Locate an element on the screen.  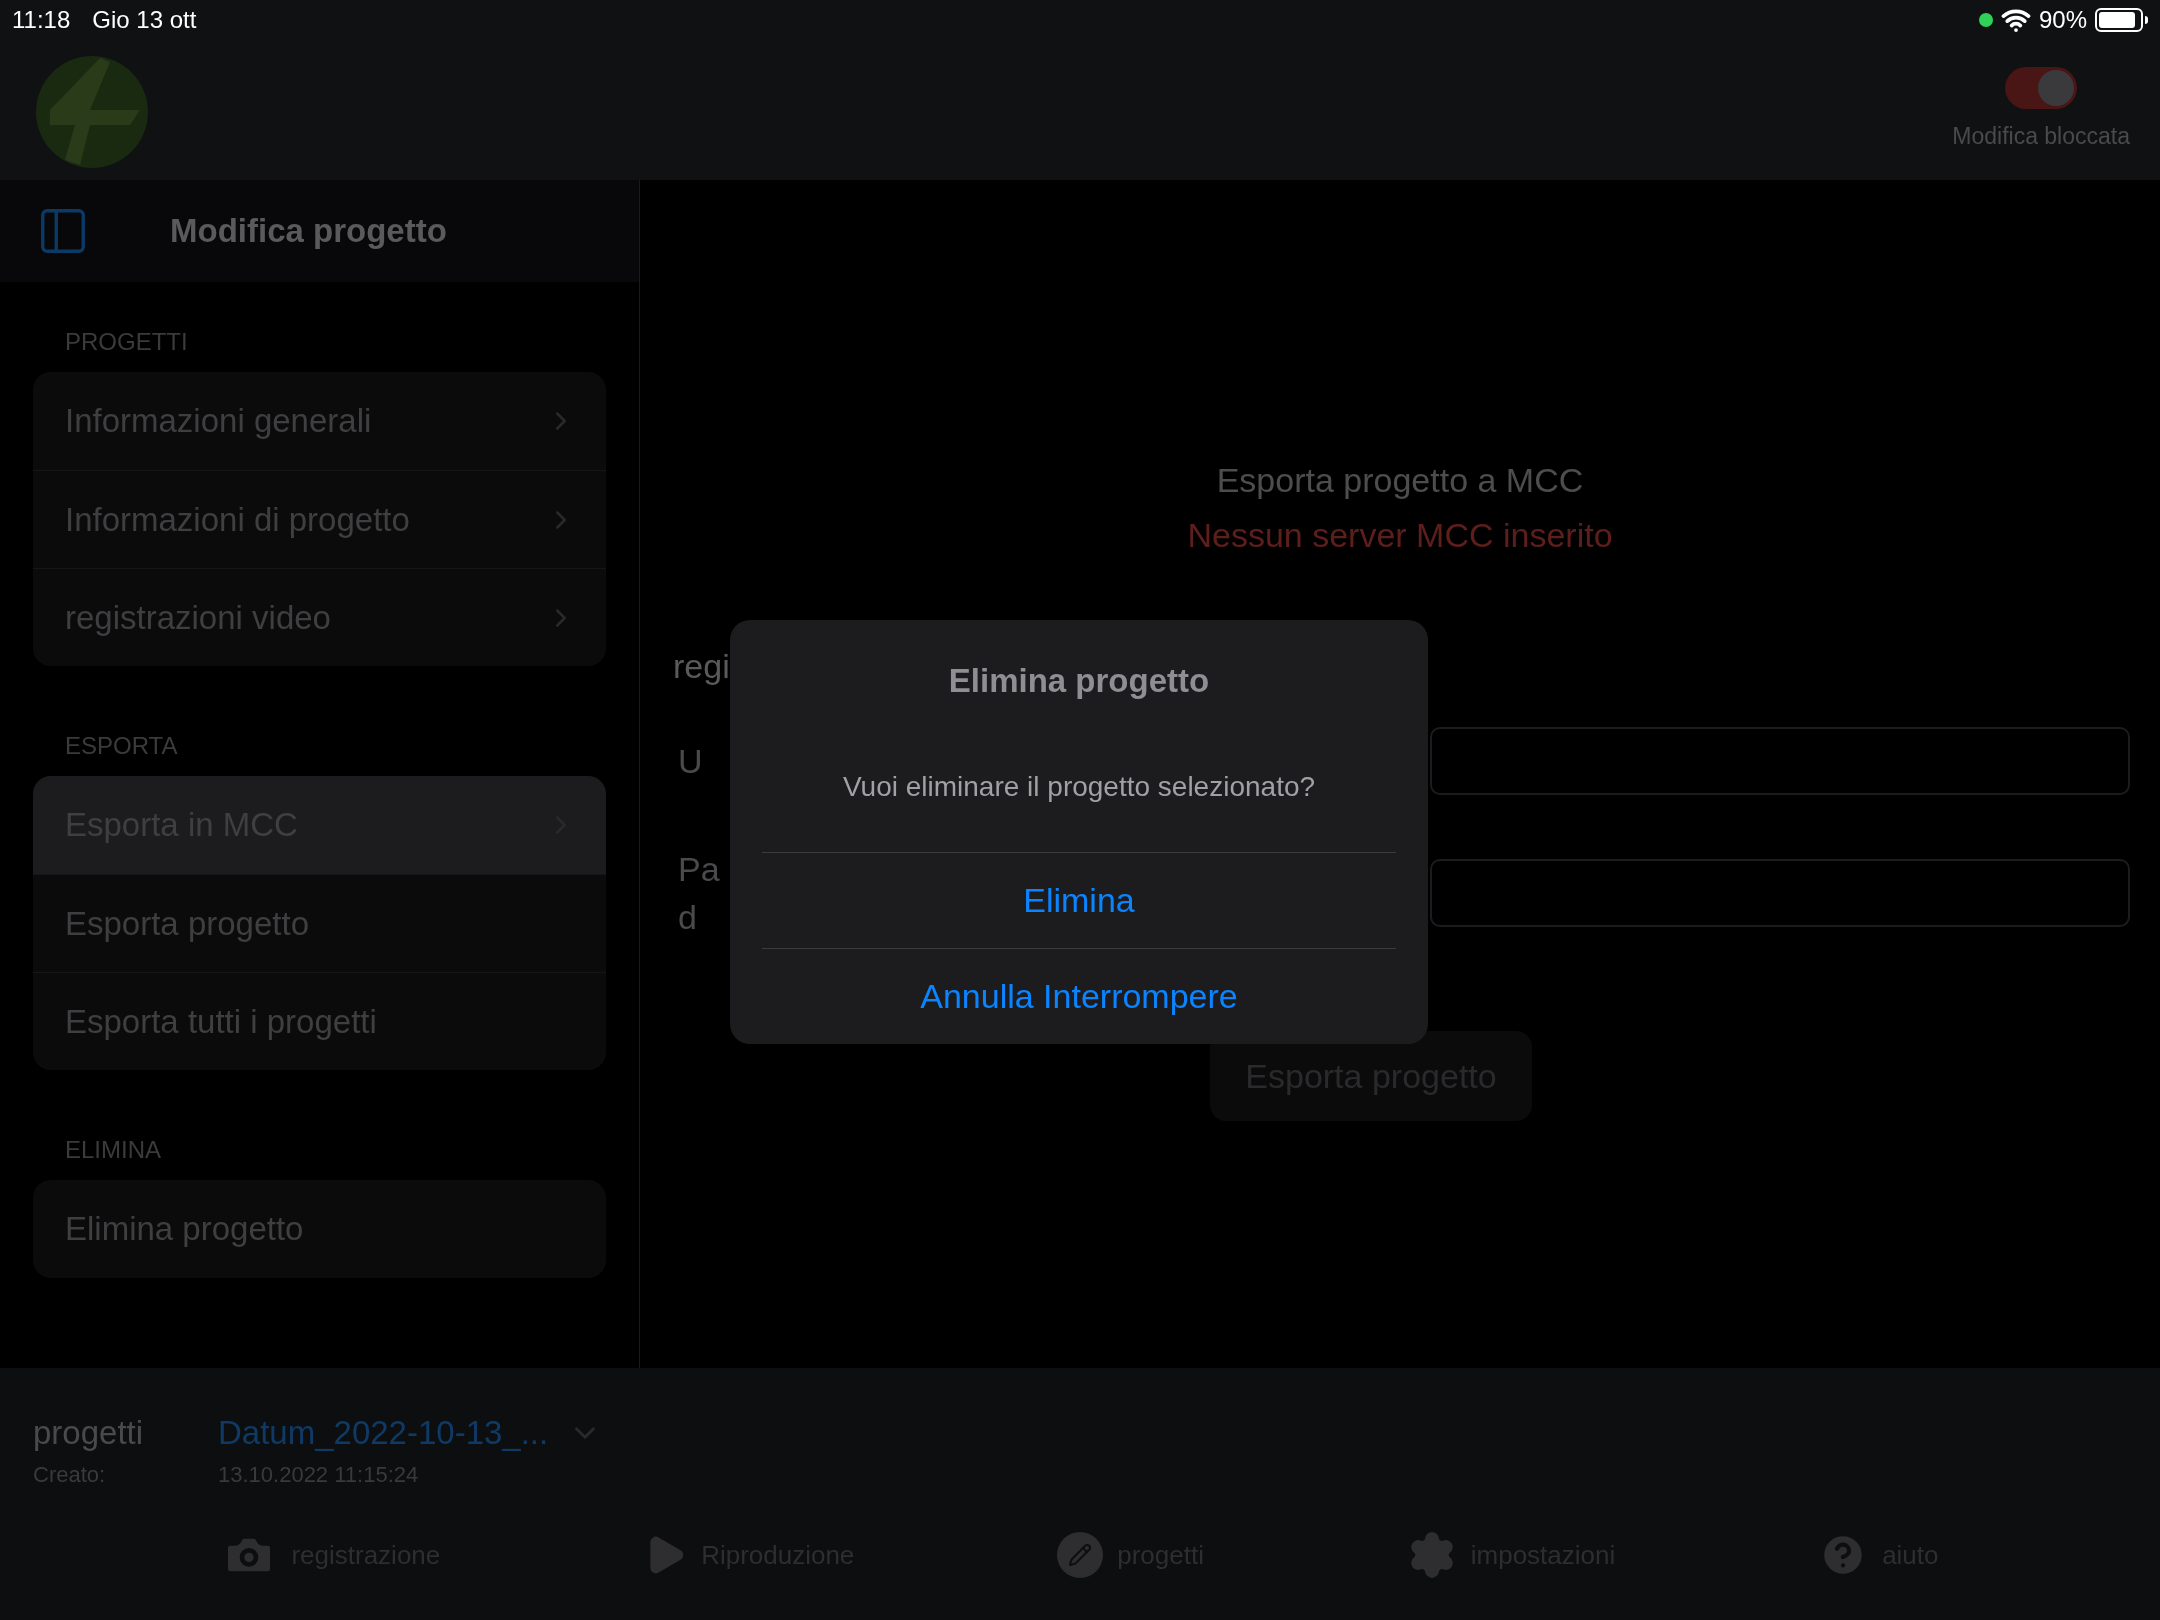
dialog-action: Elimina is located at coordinates (1079, 899).